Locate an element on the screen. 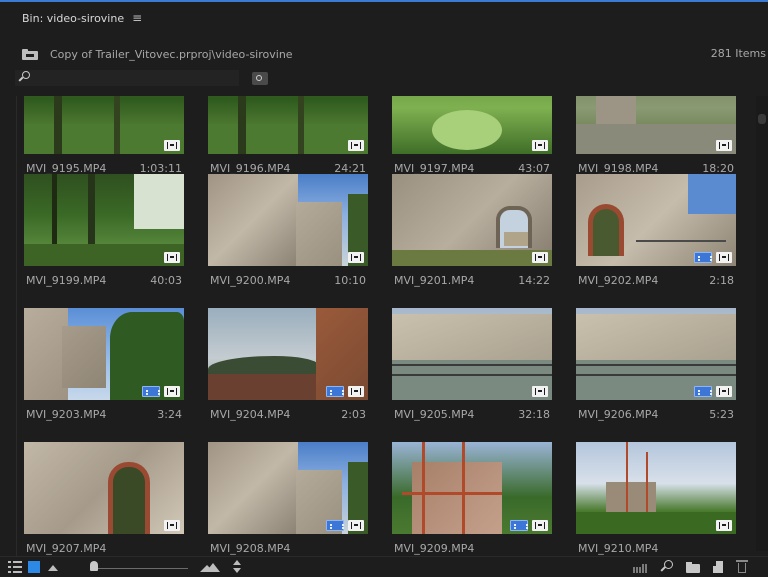 This screenshot has width=768, height=577. clip-name: MVI_9208.MP4 is located at coordinates (250, 548).